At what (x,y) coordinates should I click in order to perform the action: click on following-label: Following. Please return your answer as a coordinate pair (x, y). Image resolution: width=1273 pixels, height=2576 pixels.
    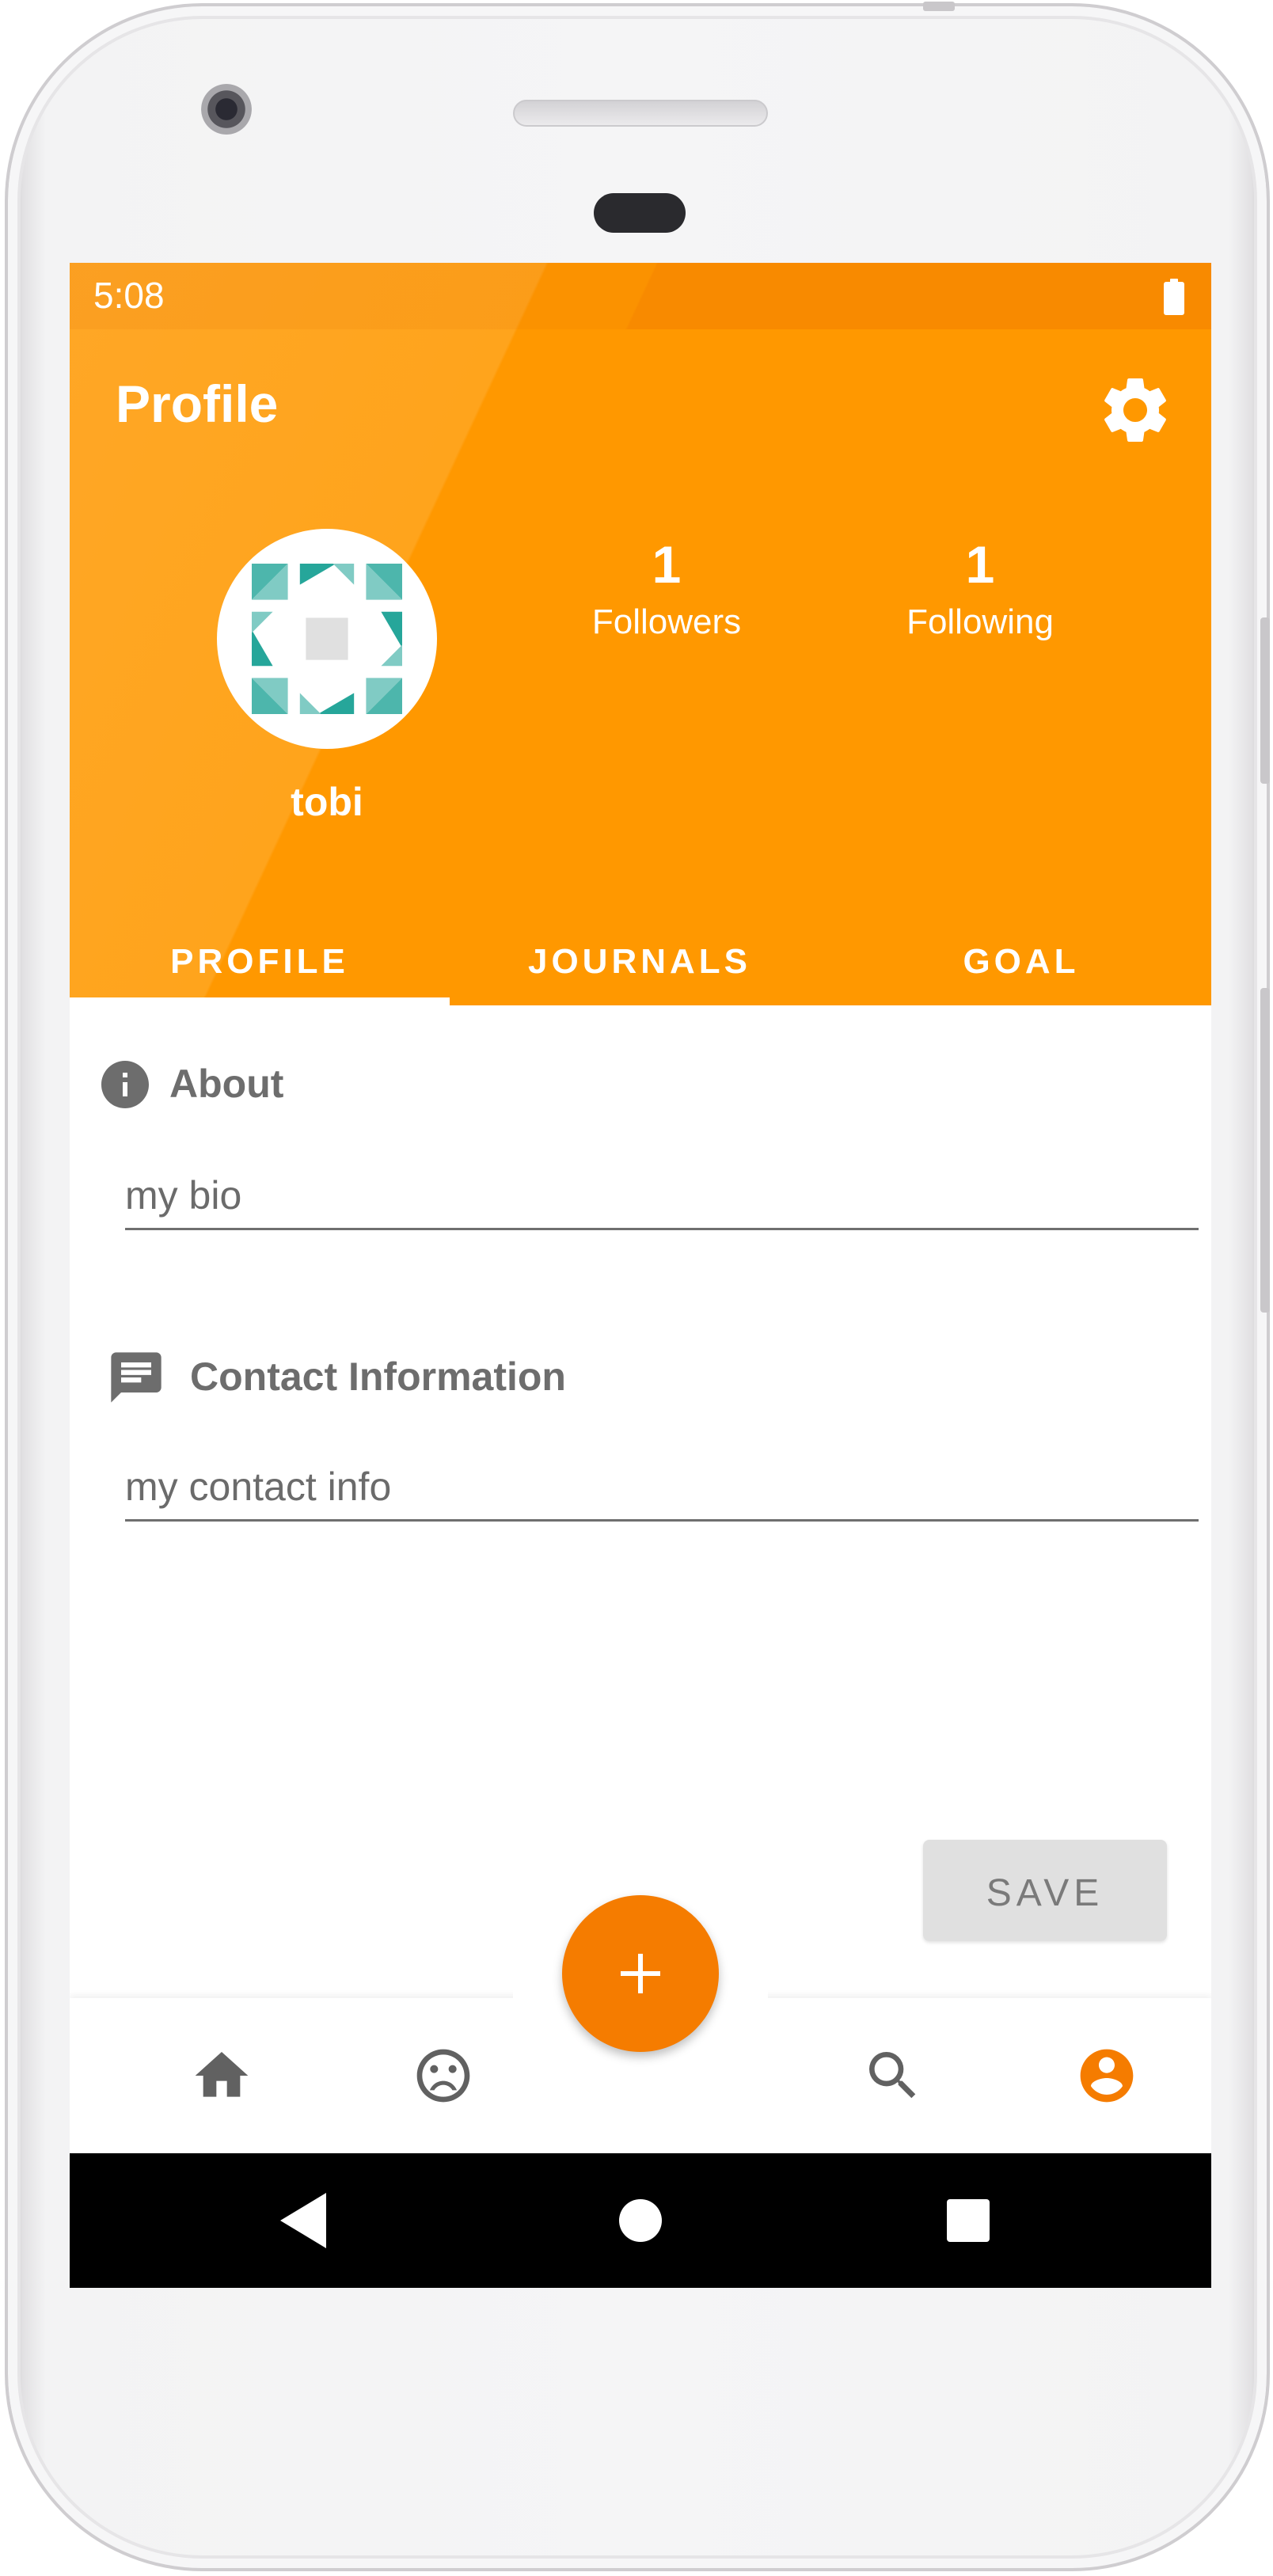
    Looking at the image, I should click on (980, 621).